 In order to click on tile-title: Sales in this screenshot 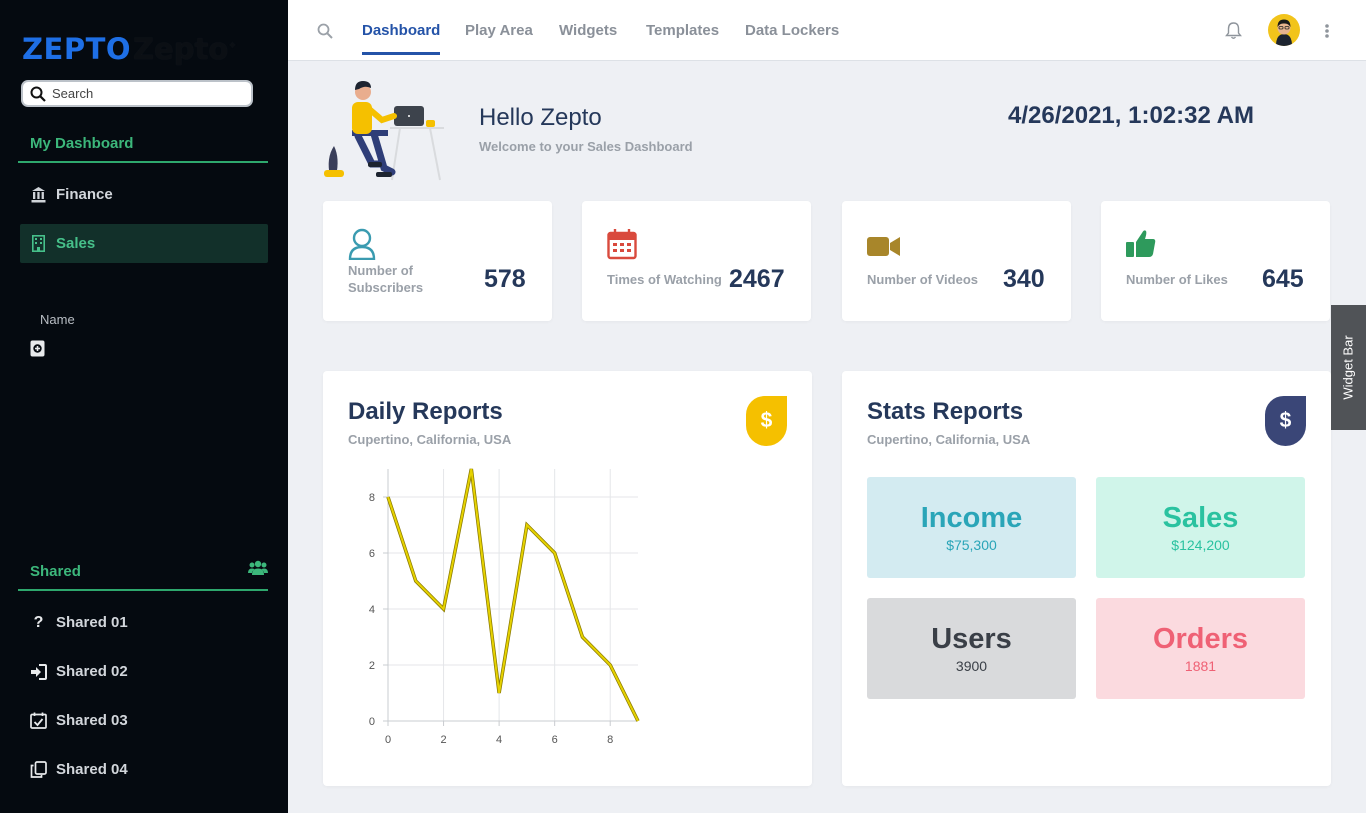, I will do `click(1200, 518)`.